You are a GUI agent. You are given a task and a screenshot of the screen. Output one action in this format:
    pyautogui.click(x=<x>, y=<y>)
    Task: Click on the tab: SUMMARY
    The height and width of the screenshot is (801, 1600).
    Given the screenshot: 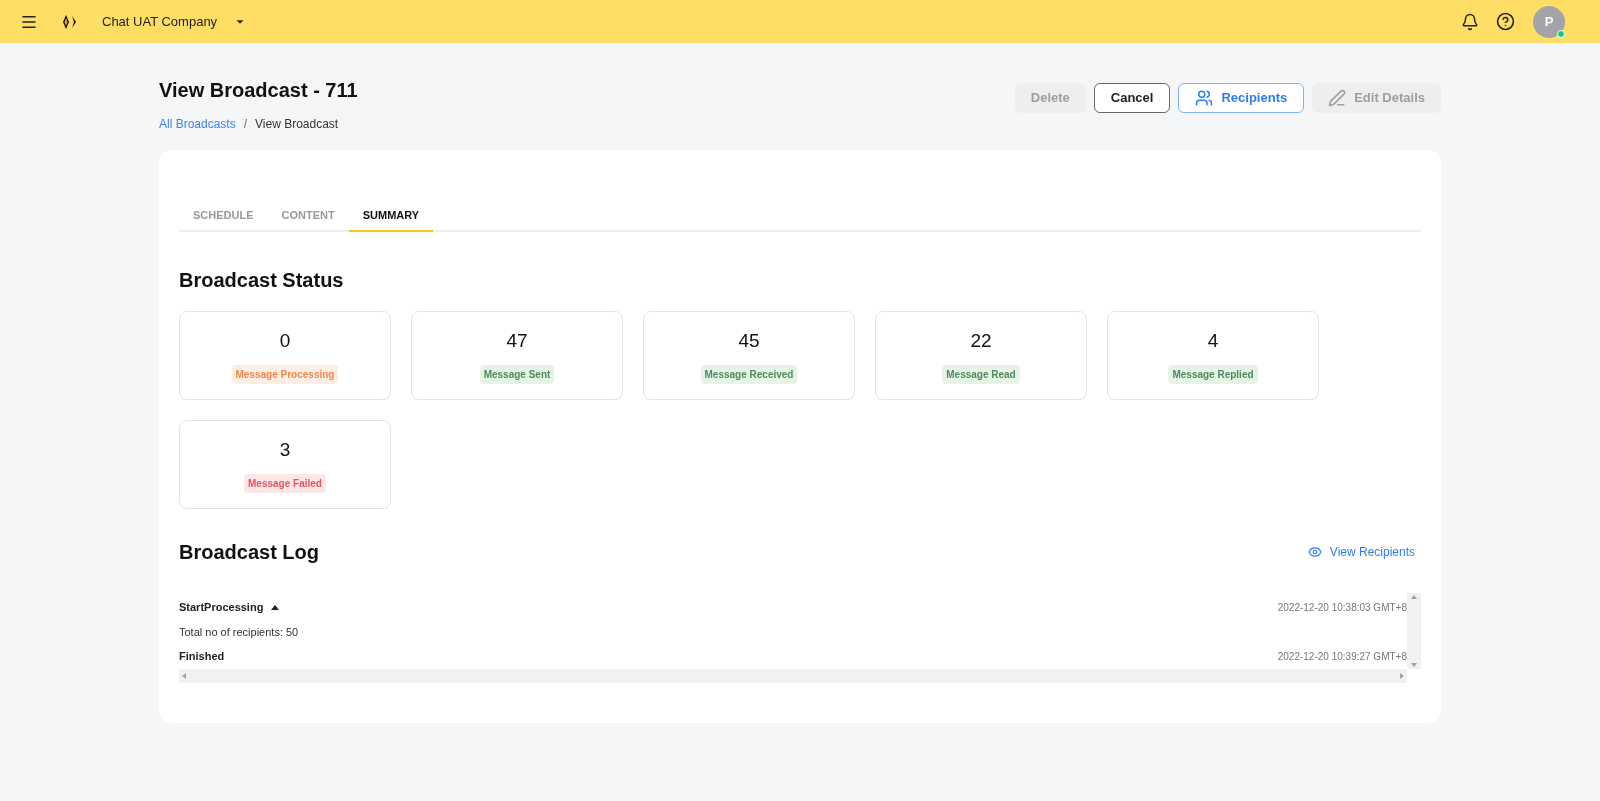 What is the action you would take?
    pyautogui.click(x=391, y=216)
    